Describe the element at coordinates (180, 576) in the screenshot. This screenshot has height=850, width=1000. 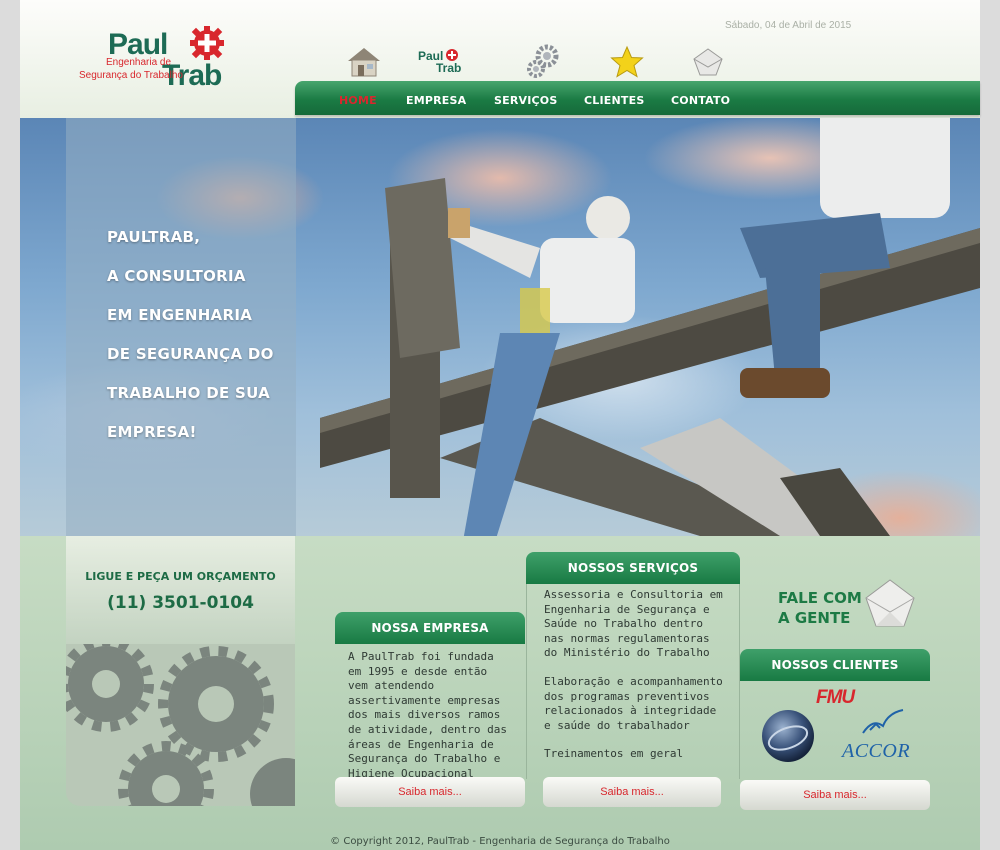
I see `quote-cta: LIGUE E PEÇA UM ORÇAMENTO` at that location.